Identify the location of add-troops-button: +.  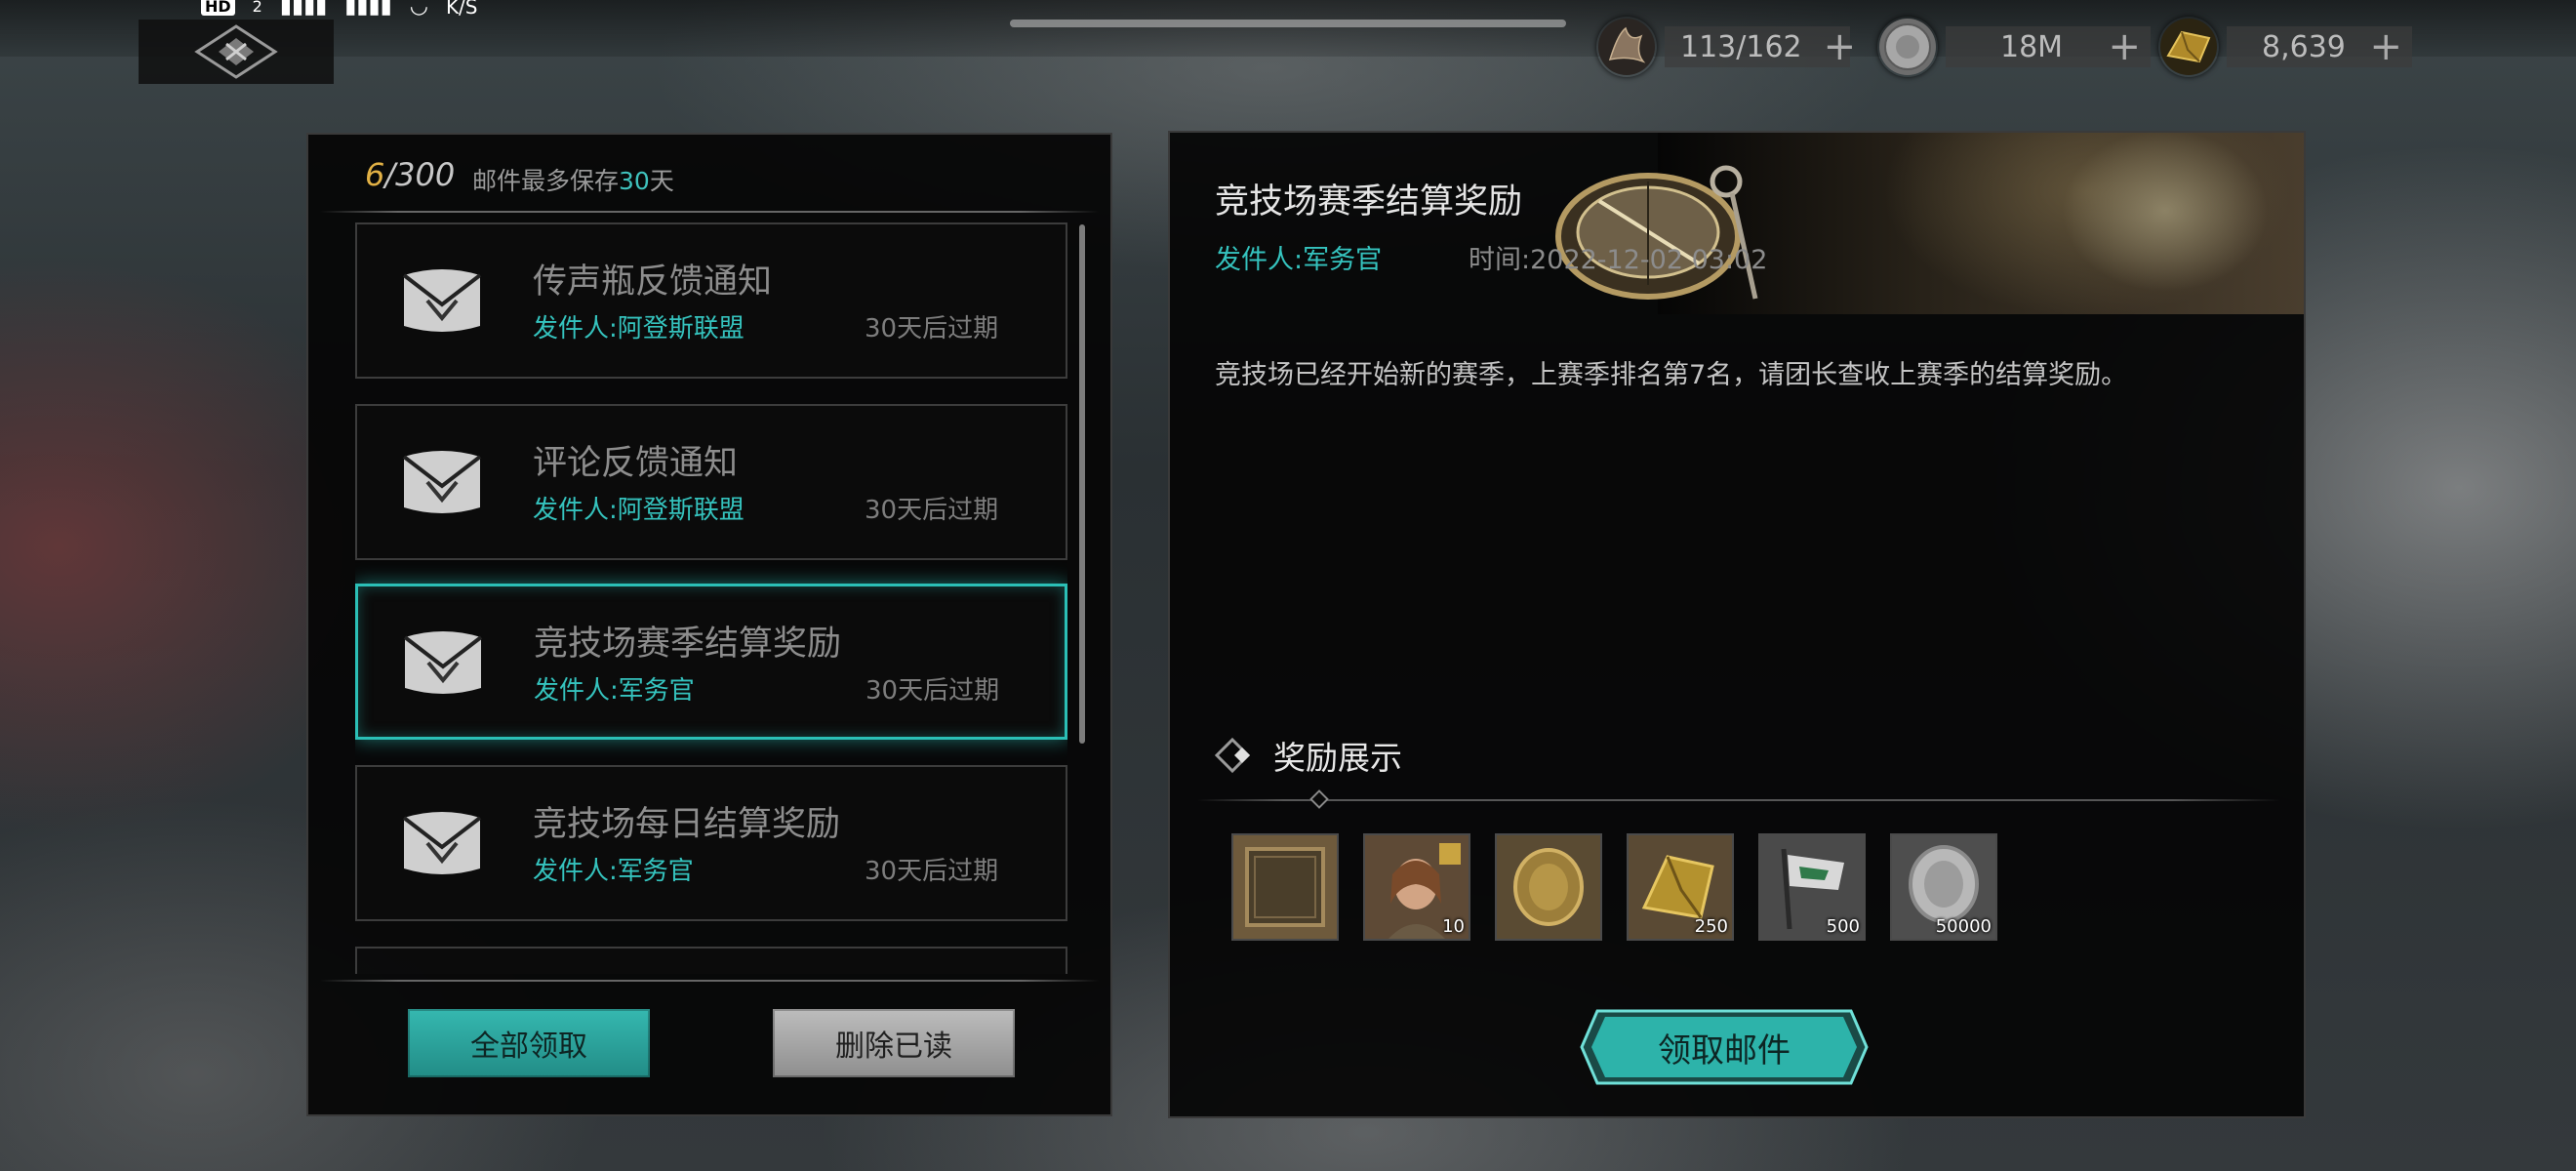
(1840, 46).